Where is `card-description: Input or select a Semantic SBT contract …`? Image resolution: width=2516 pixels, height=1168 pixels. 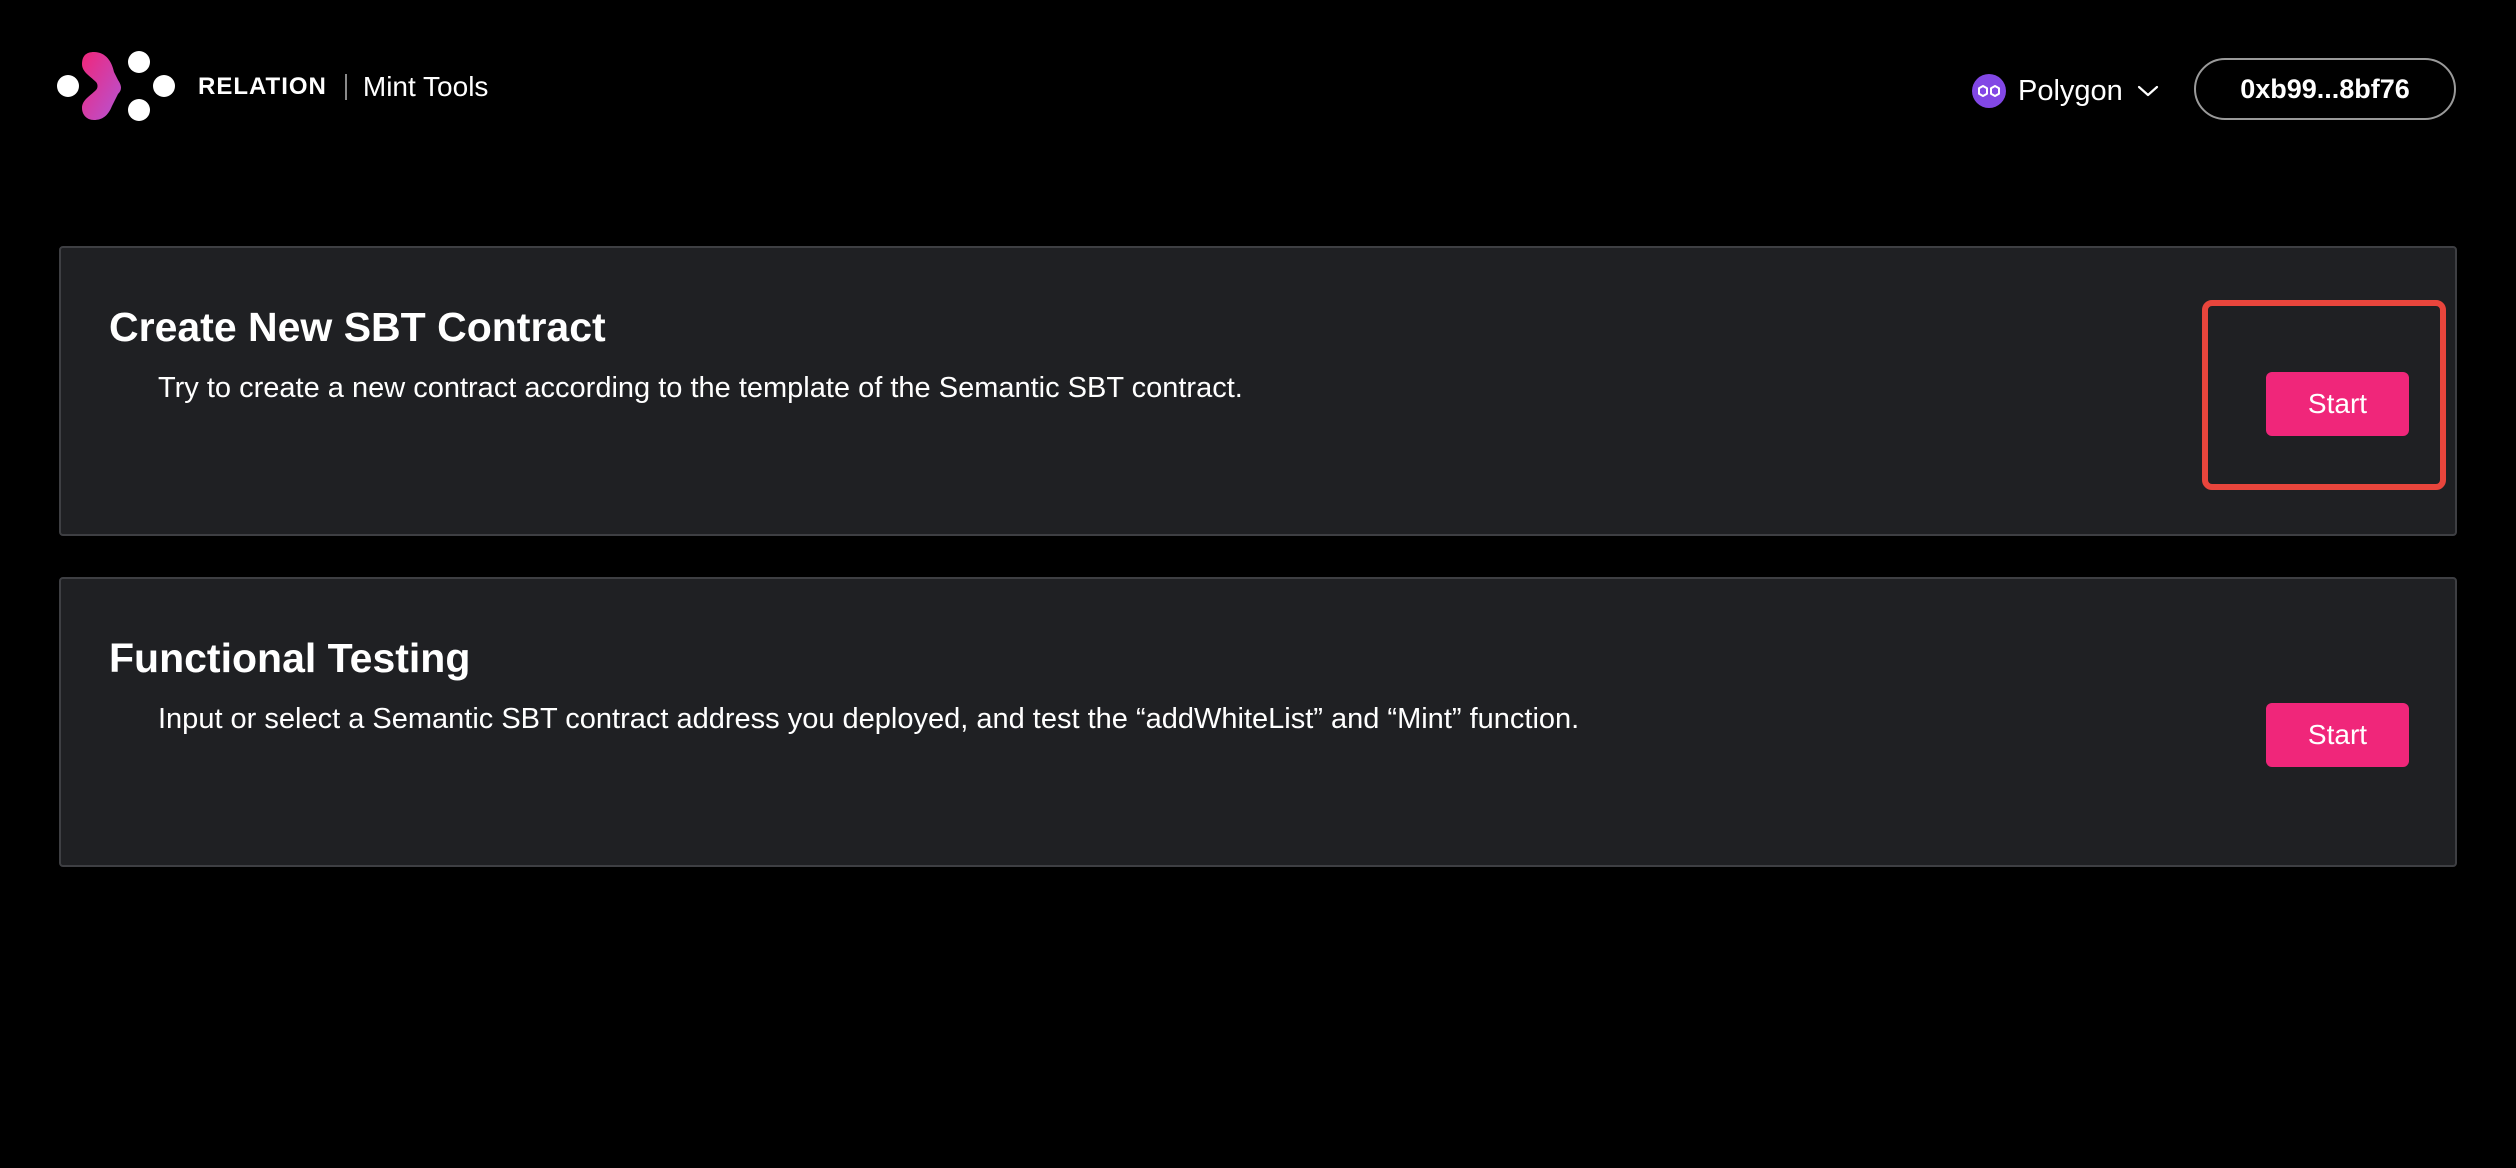
card-description: Input or select a Semantic SBT contract … is located at coordinates (869, 719).